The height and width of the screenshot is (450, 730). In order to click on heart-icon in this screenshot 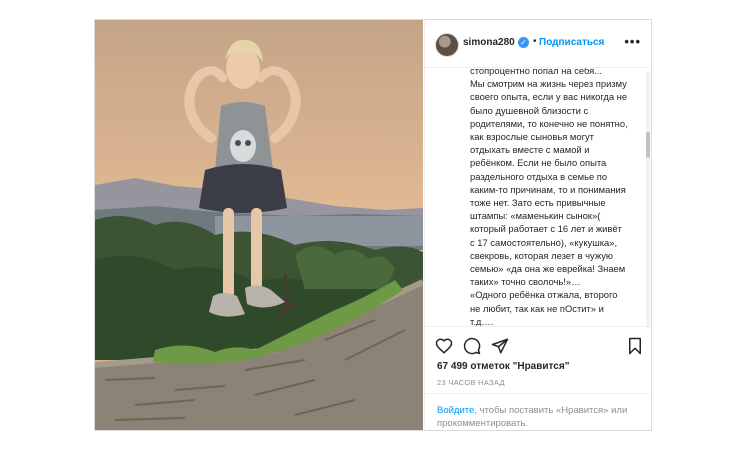, I will do `click(444, 346)`.